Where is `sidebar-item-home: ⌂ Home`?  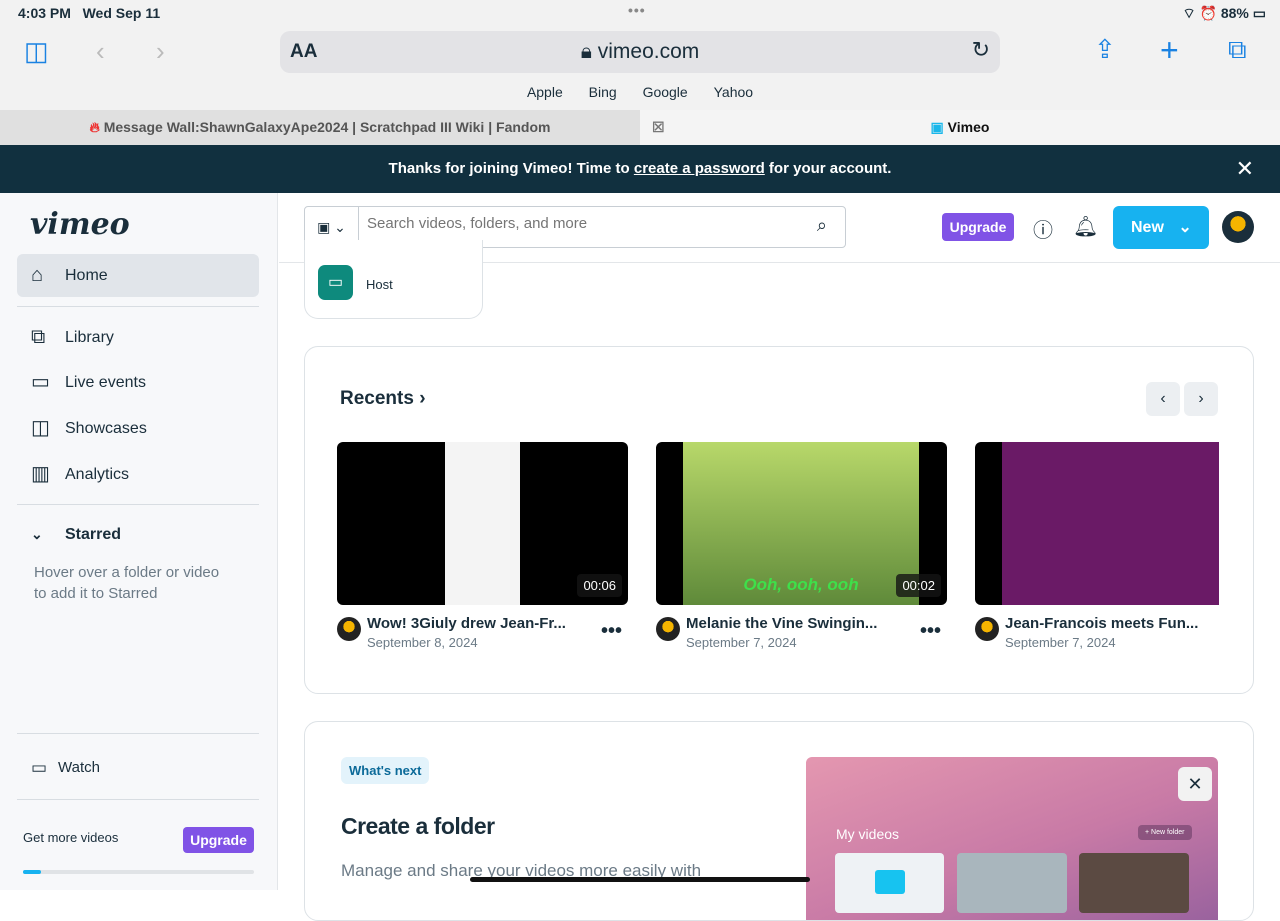
sidebar-item-home: ⌂ Home is located at coordinates (138, 275).